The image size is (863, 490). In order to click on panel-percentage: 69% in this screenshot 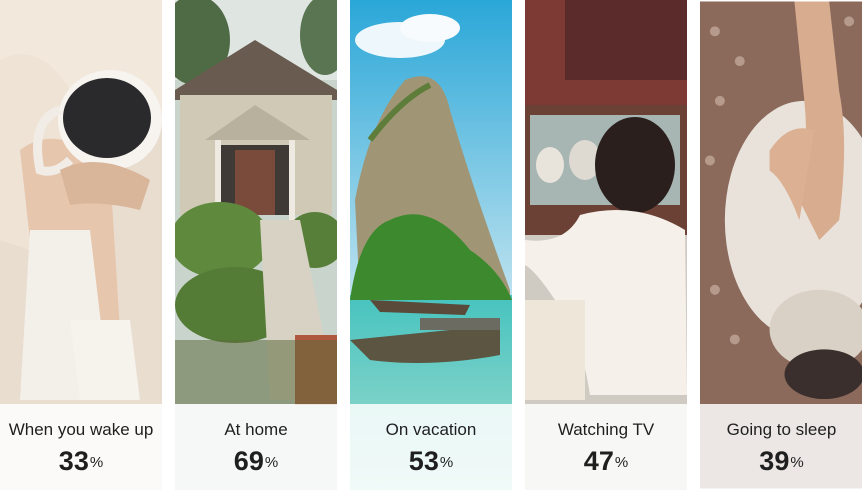, I will do `click(256, 461)`.